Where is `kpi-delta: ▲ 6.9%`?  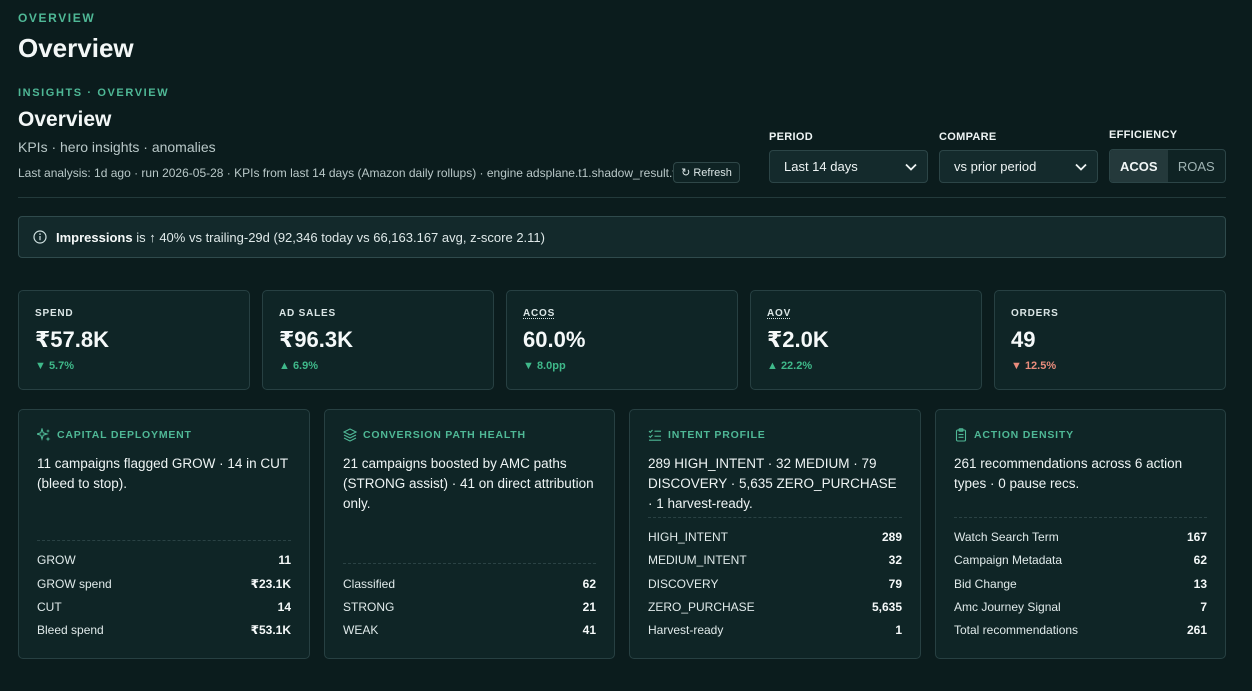
kpi-delta: ▲ 6.9% is located at coordinates (299, 366).